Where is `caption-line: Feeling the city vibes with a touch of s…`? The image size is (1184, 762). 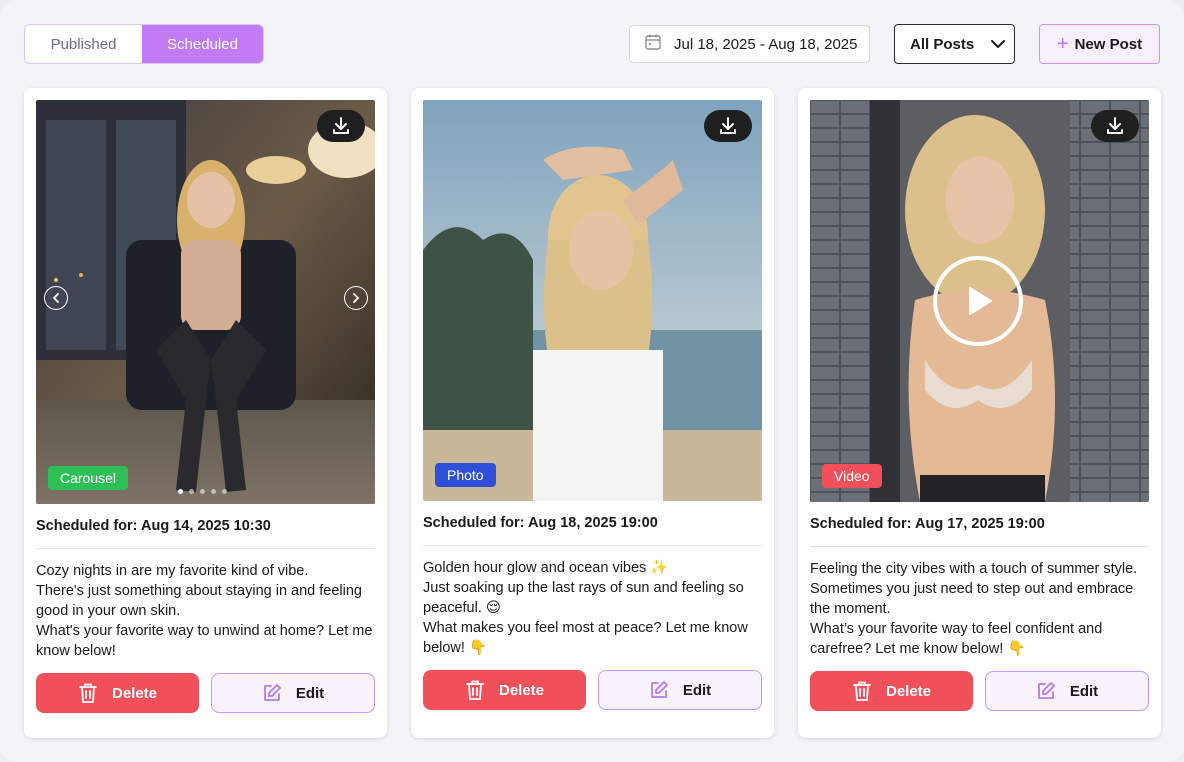
caption-line: Feeling the city vibes with a touch of s… is located at coordinates (974, 589).